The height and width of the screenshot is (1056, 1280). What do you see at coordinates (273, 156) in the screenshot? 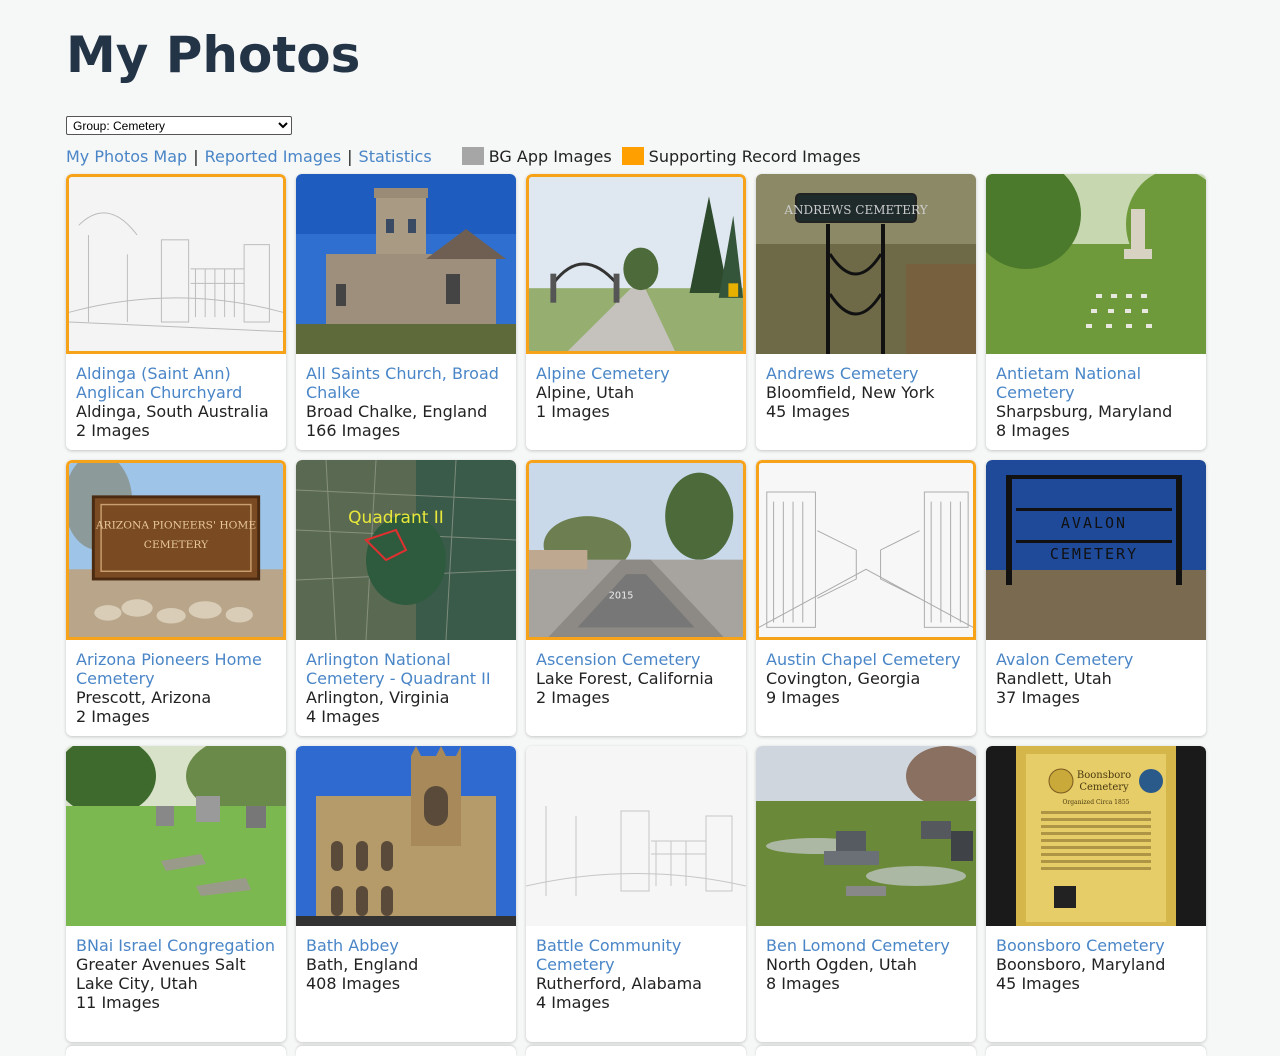
I see `reported-images-link: Reported Images` at bounding box center [273, 156].